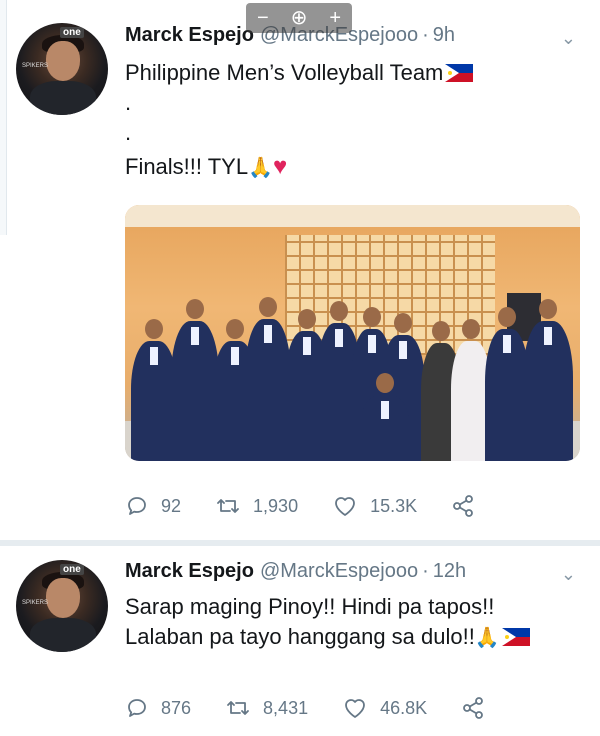 The image size is (600, 736). What do you see at coordinates (171, 505) in the screenshot?
I see `reply-count: 92` at bounding box center [171, 505].